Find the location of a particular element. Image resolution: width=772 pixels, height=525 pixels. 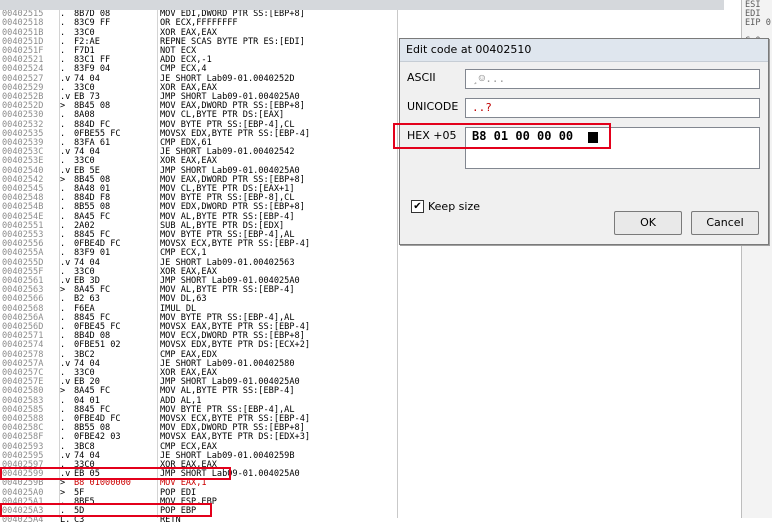

register-line: EIP 0 is located at coordinates (758, 23).